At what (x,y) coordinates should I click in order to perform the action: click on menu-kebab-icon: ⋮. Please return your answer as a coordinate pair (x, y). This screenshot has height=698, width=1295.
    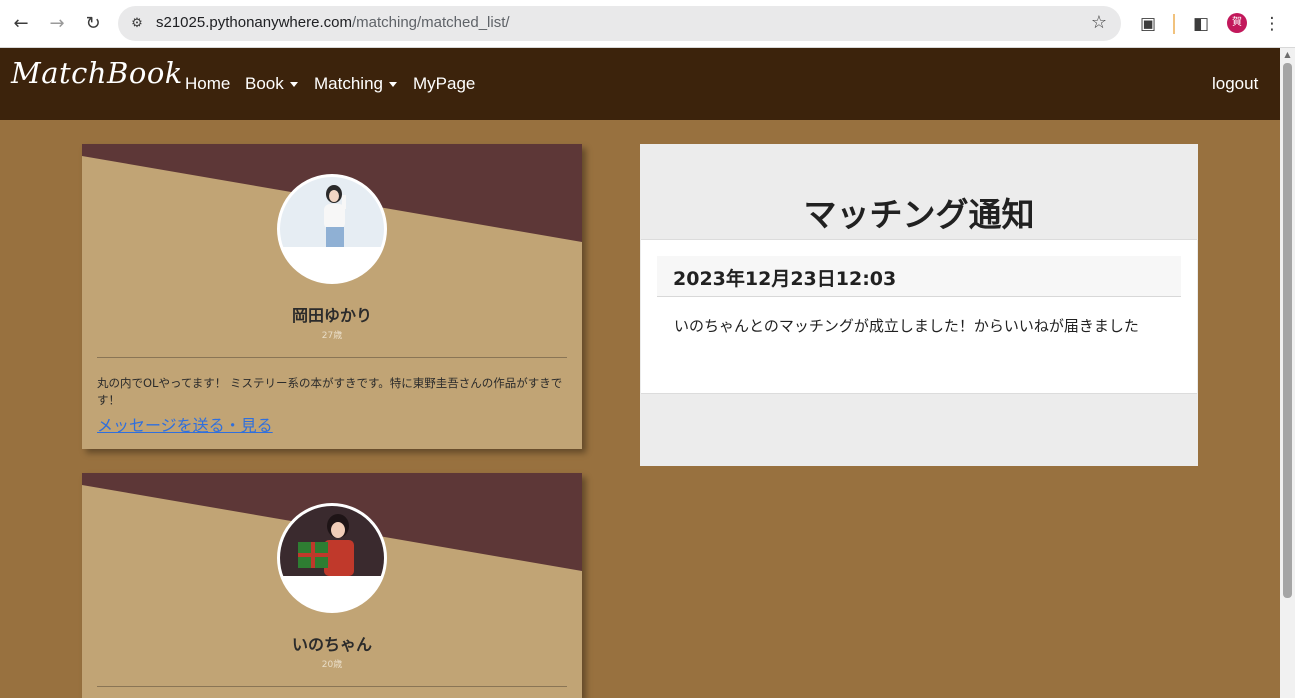
    Looking at the image, I should click on (1272, 24).